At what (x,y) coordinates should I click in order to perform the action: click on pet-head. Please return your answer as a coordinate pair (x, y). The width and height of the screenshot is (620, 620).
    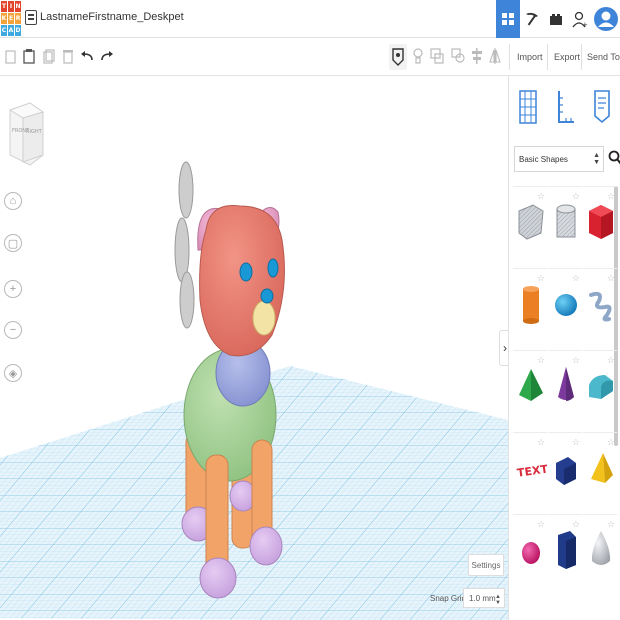
    Looking at the image, I should click on (242, 281).